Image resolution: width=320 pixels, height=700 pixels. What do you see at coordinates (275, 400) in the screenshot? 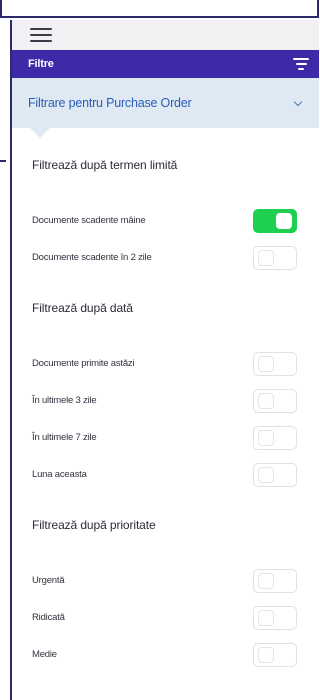
I see `toggle-last-3-days` at bounding box center [275, 400].